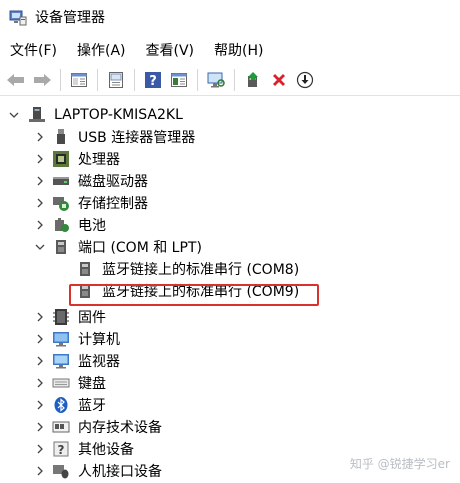  I want to click on scan-button, so click(216, 80).